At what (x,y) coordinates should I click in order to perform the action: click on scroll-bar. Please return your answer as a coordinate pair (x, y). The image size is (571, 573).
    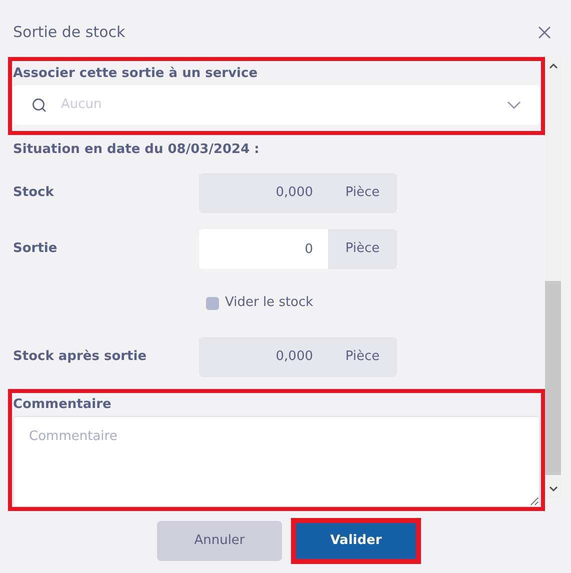
    Looking at the image, I should click on (553, 277).